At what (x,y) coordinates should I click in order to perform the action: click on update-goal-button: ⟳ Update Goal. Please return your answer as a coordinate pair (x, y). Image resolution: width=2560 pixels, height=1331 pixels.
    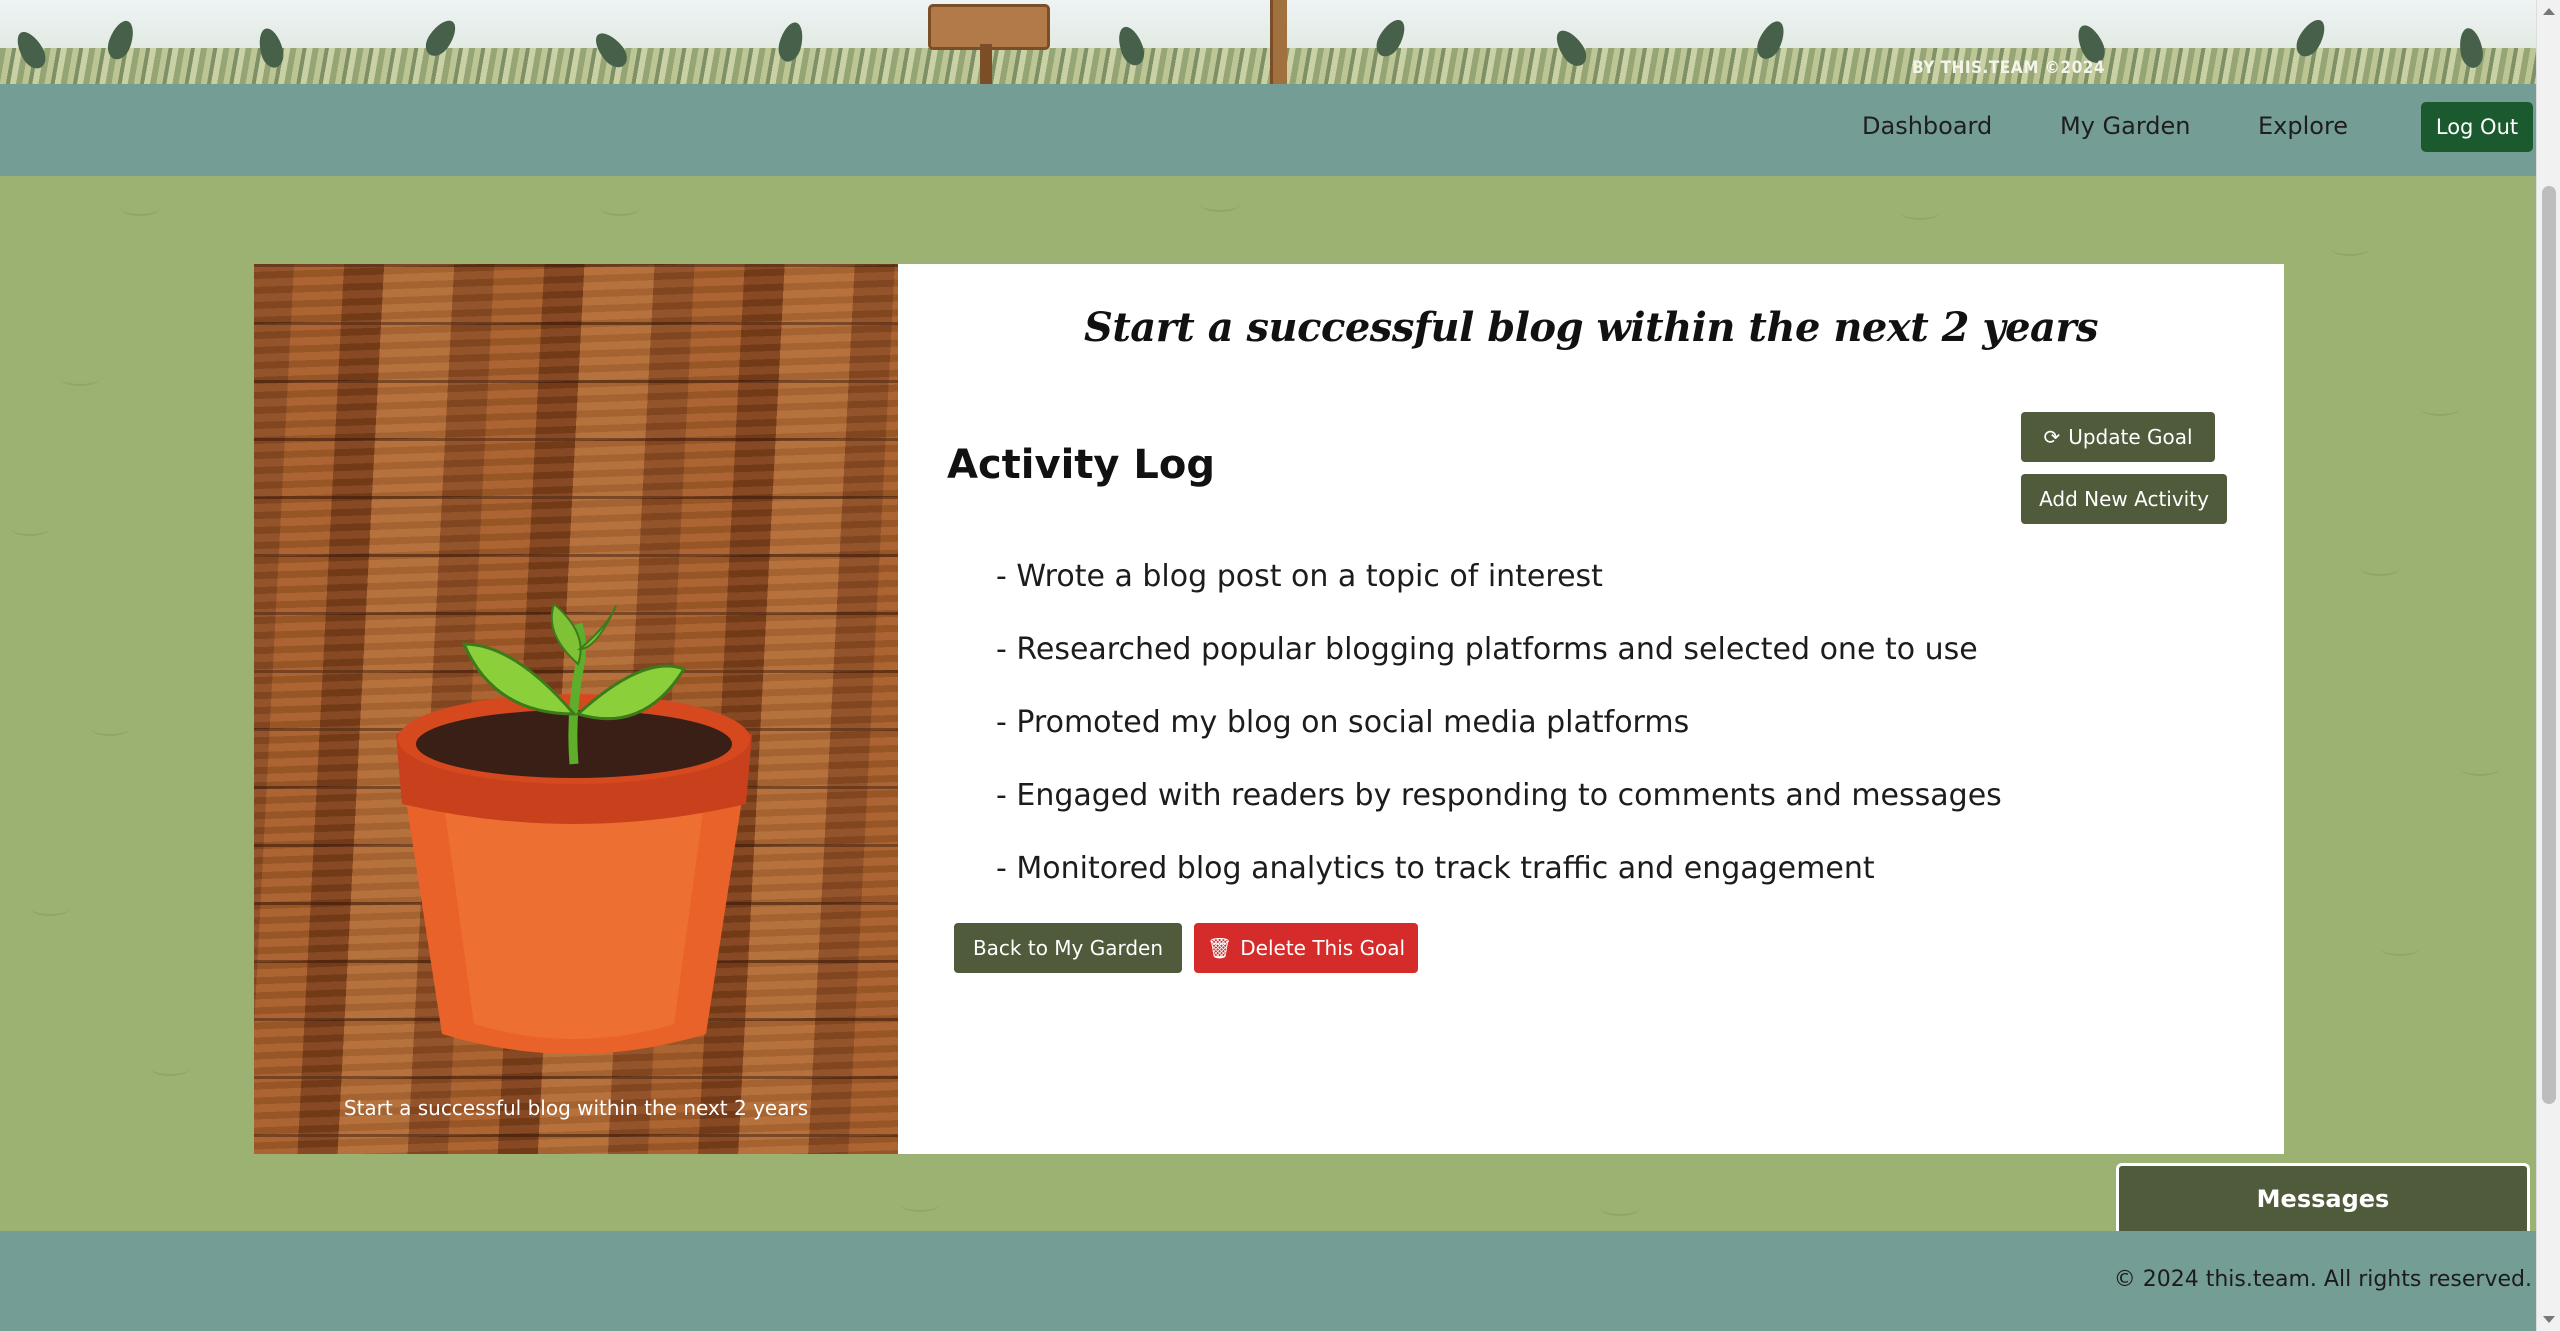
    Looking at the image, I should click on (2118, 437).